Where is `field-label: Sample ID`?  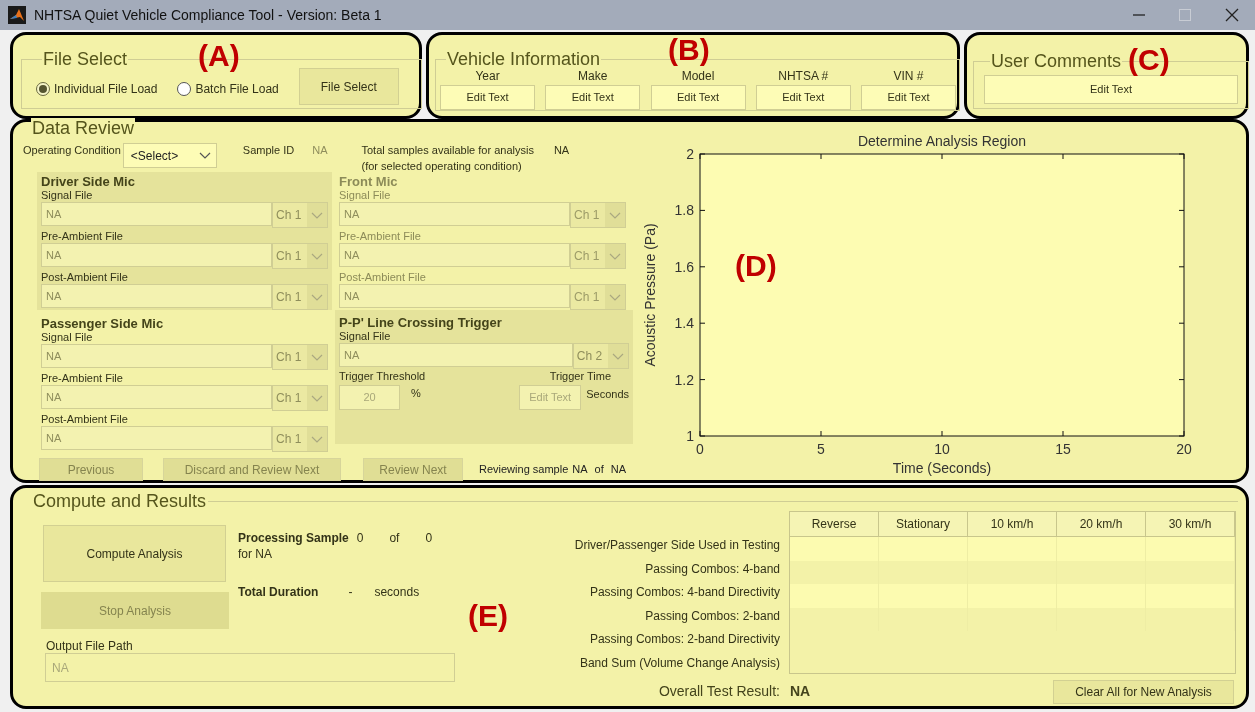
field-label: Sample ID is located at coordinates (268, 150).